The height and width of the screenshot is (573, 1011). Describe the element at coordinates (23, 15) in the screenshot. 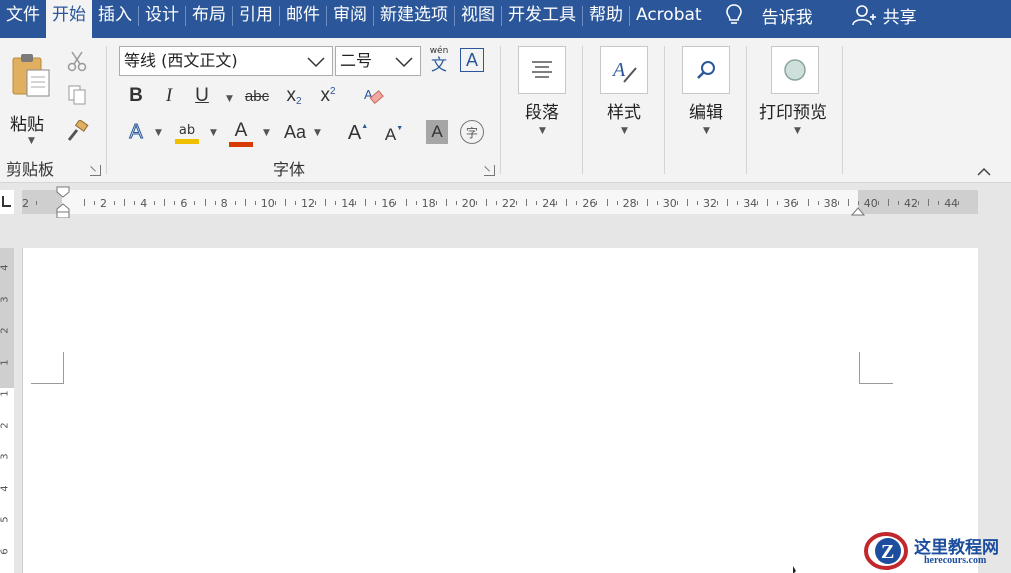

I see `tab-0: 文件` at that location.